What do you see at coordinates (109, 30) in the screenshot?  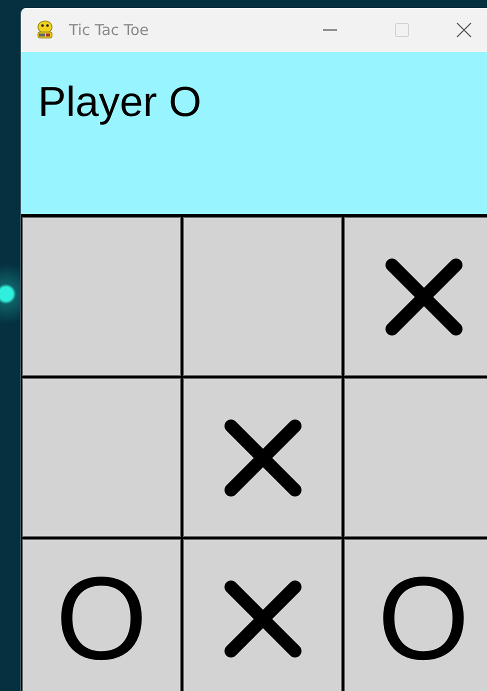 I see `window-title: Tic Tac Toe` at bounding box center [109, 30].